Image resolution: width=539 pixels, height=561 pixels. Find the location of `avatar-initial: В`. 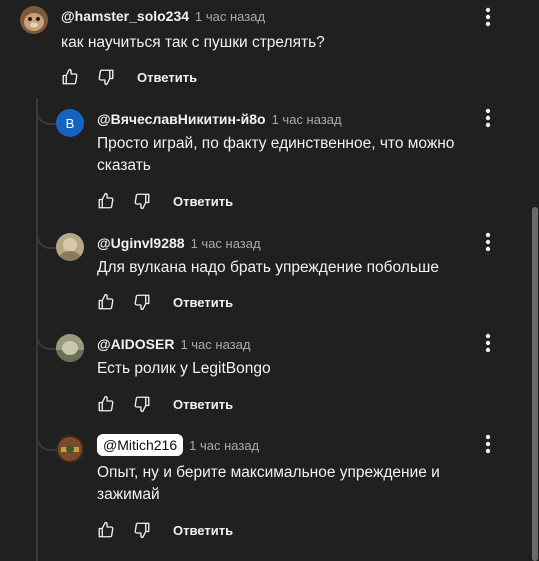

avatar-initial: В is located at coordinates (70, 123).